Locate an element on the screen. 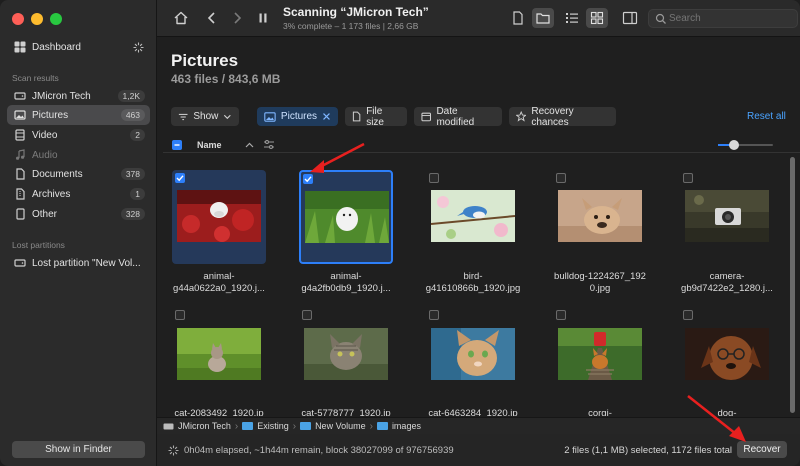  sidebar-item-archives: Archives 1 is located at coordinates (78, 194).